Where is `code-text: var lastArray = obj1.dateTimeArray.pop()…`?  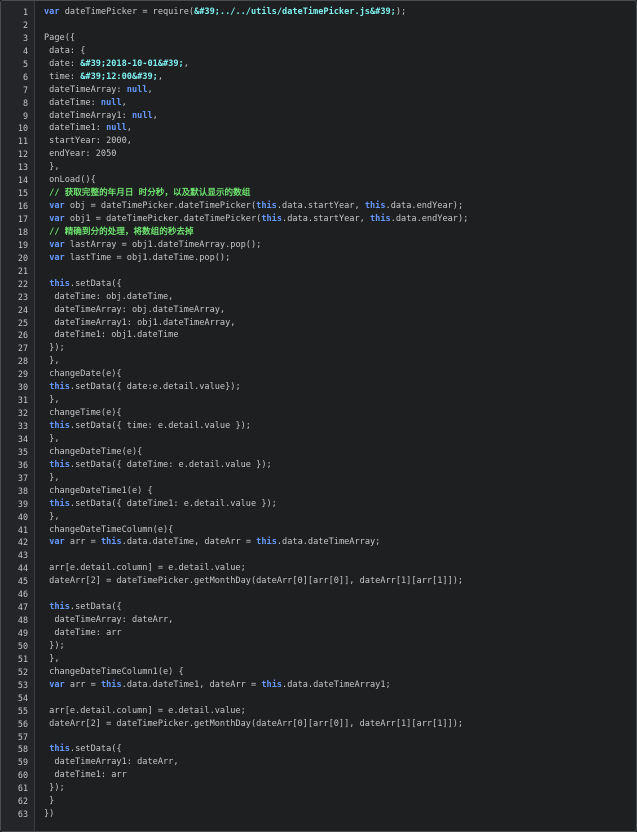 code-text: var lastArray = obj1.dateTimeArray.pop()… is located at coordinates (152, 245).